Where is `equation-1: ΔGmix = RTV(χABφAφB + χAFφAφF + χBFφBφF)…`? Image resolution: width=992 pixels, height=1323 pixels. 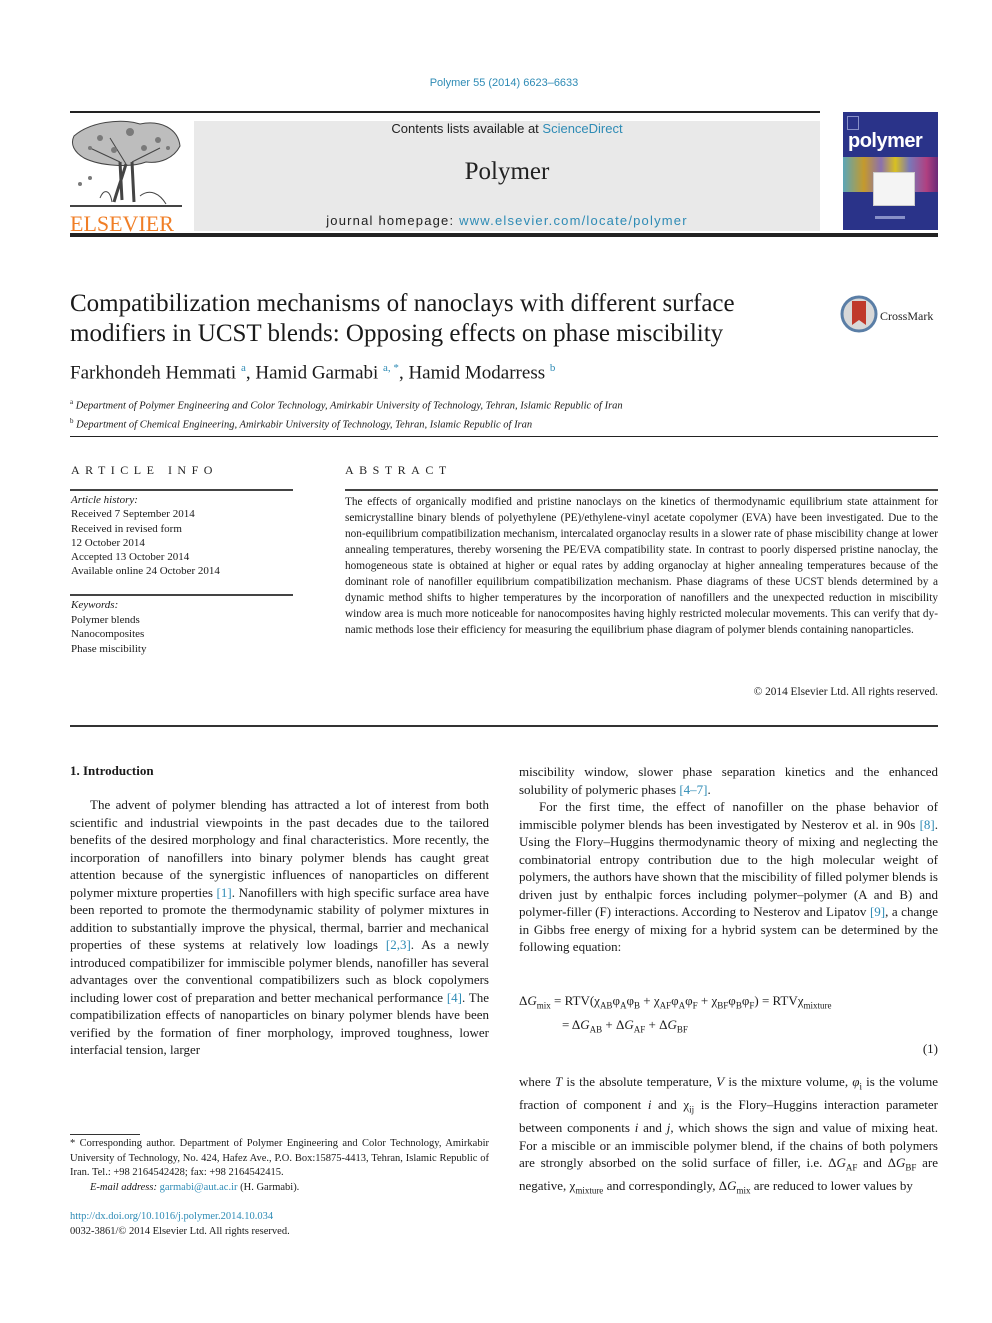 equation-1: ΔGmix = RTV(χABφAφB + χAFφAφF + χBFφBφF)… is located at coordinates (728, 1028).